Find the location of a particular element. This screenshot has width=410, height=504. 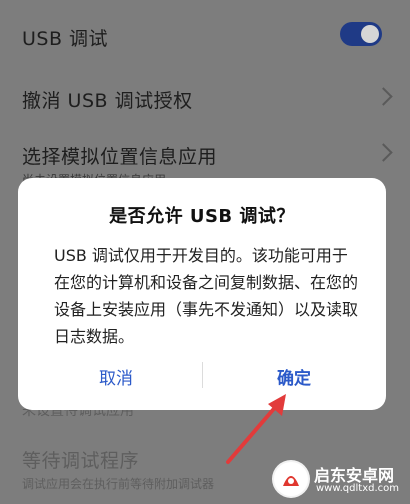

dialog-title: 是否允许 USB 调试？ is located at coordinates (202, 216).